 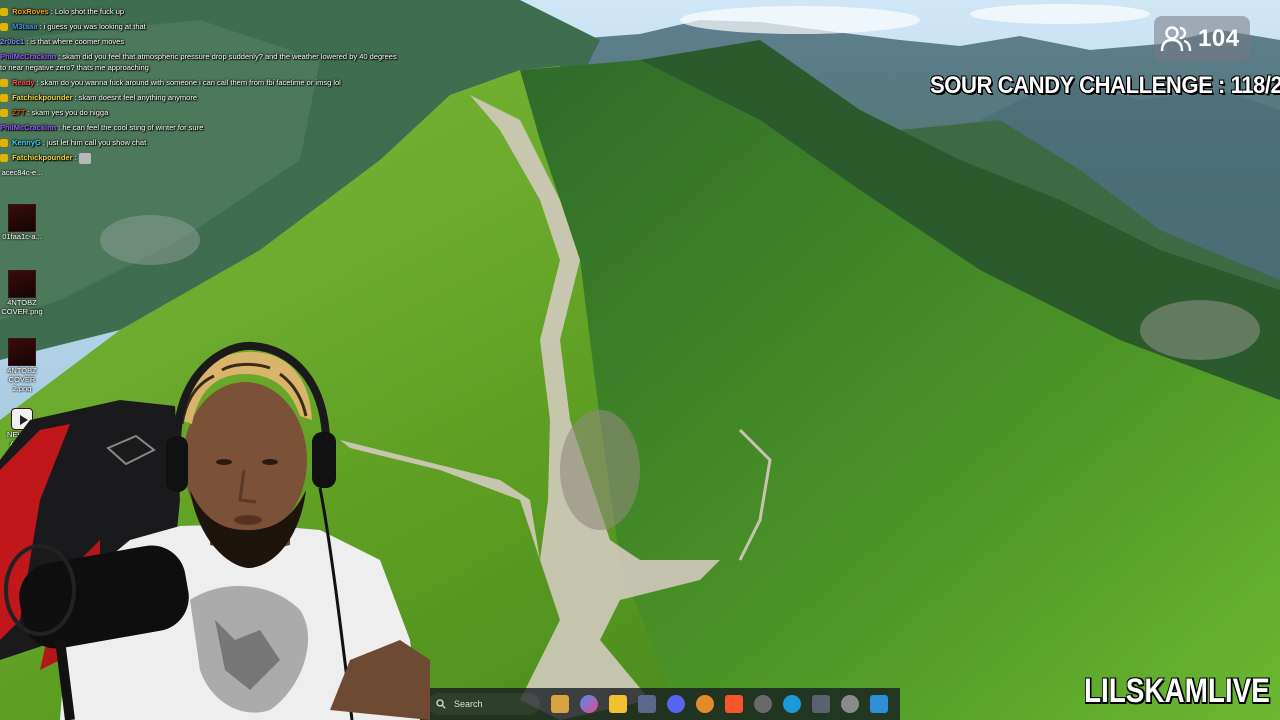 I want to click on challenge-banner: SOUR CANDY CHALLENGE : 118/250, so click(x=1105, y=85).